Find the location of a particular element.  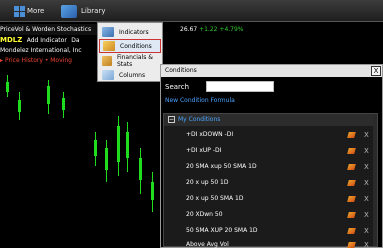

new-condition-link: New Condition Formula is located at coordinates (200, 100).